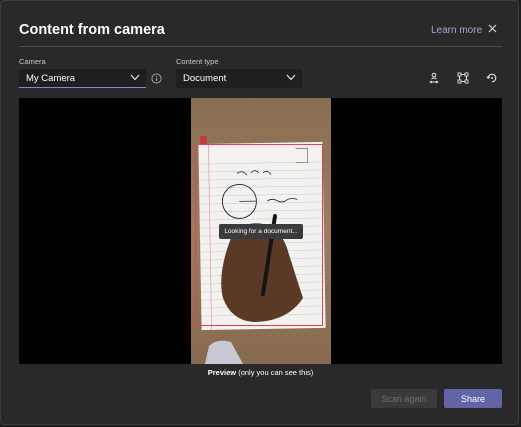 This screenshot has height=427, width=521. I want to click on header-divider, so click(260, 46).